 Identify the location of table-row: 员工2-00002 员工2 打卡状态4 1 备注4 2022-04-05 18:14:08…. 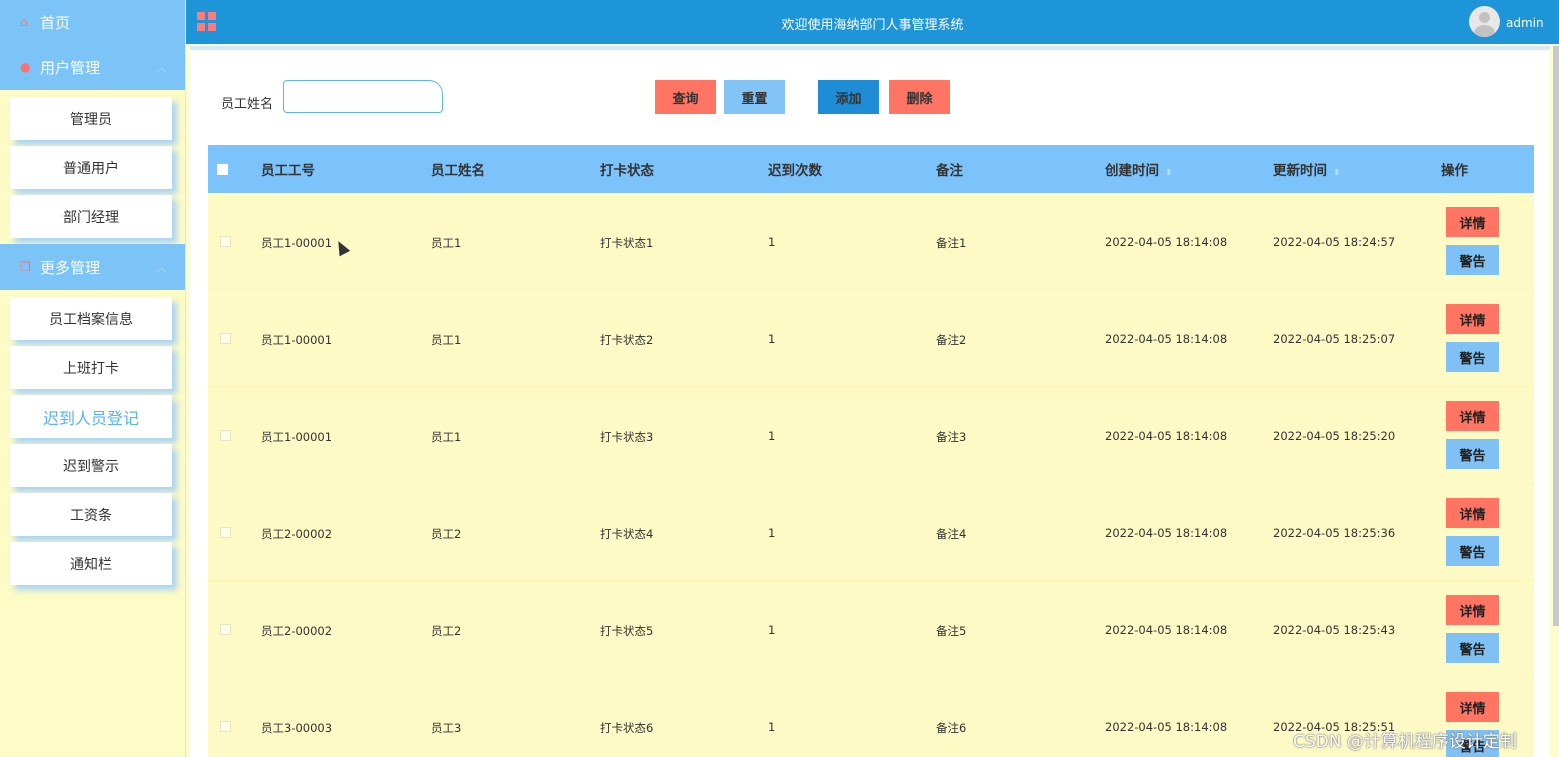
(871, 532).